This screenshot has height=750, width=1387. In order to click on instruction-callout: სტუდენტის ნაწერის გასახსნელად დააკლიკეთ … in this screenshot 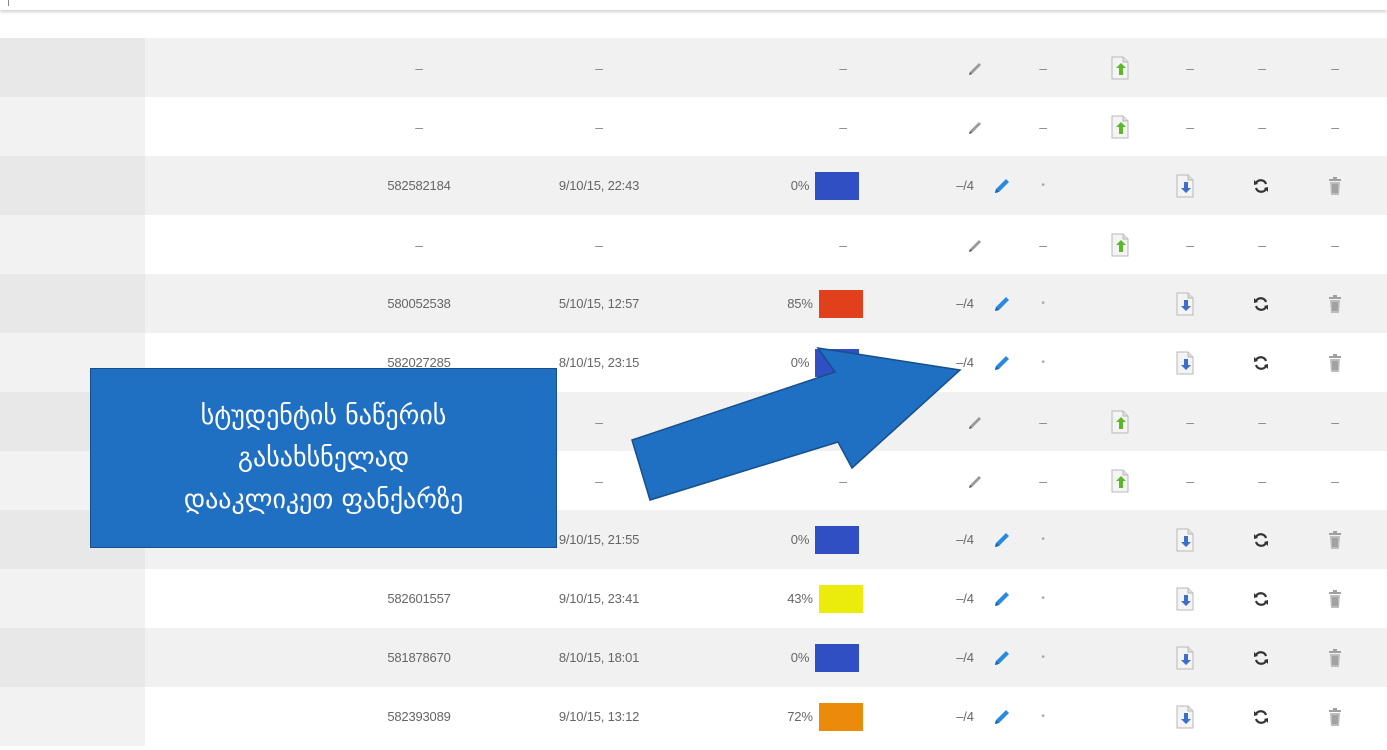, I will do `click(323, 458)`.